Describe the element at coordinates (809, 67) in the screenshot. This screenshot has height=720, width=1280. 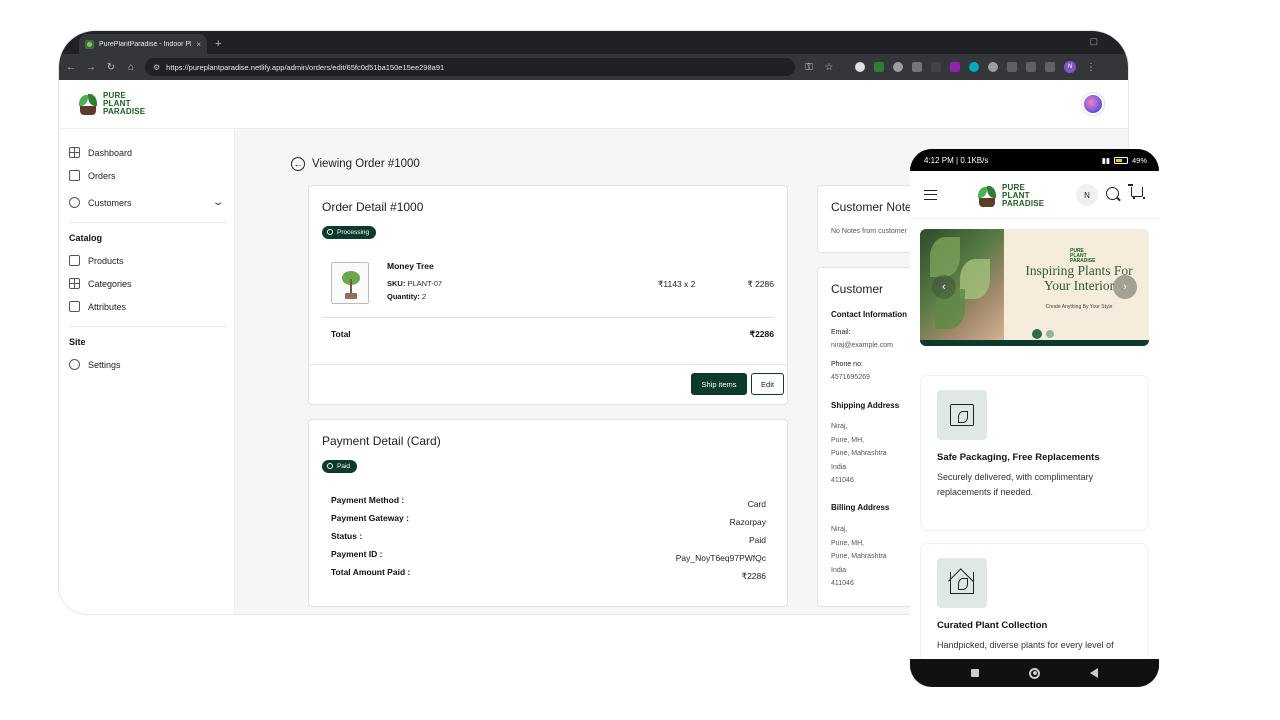
I see `password-key-icon: ⚿` at that location.